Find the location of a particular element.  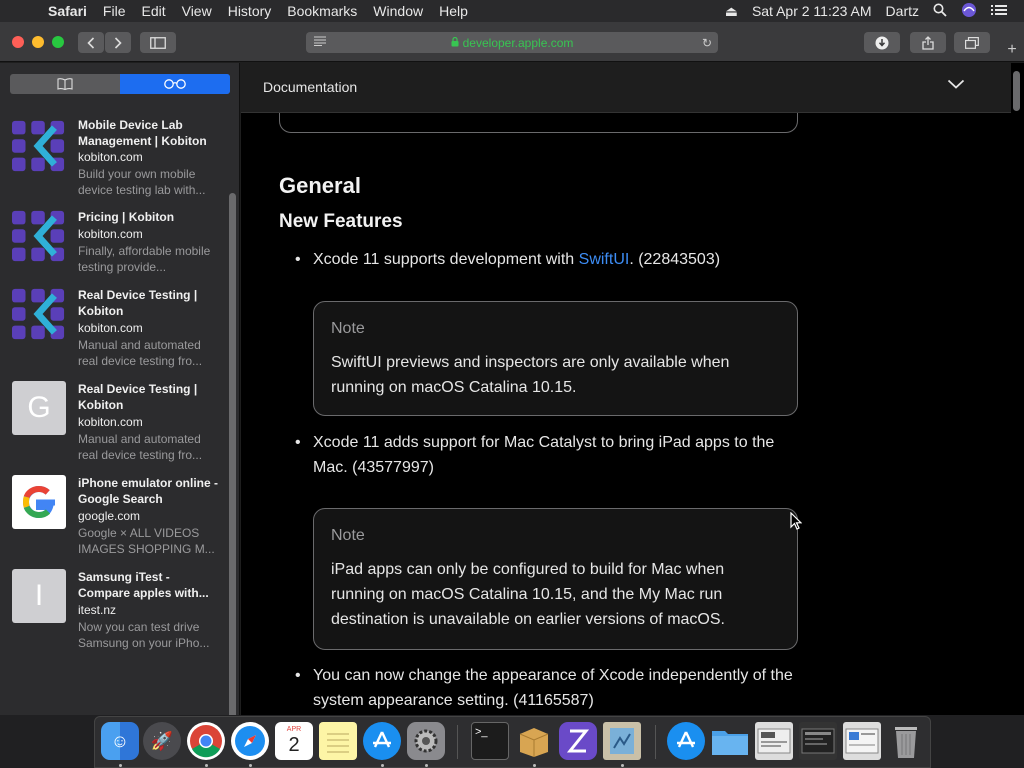

minimize-button is located at coordinates (38, 42).